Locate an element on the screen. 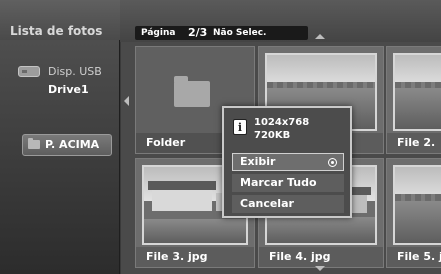  up-folder-button: P. ACIMA is located at coordinates (67, 145).